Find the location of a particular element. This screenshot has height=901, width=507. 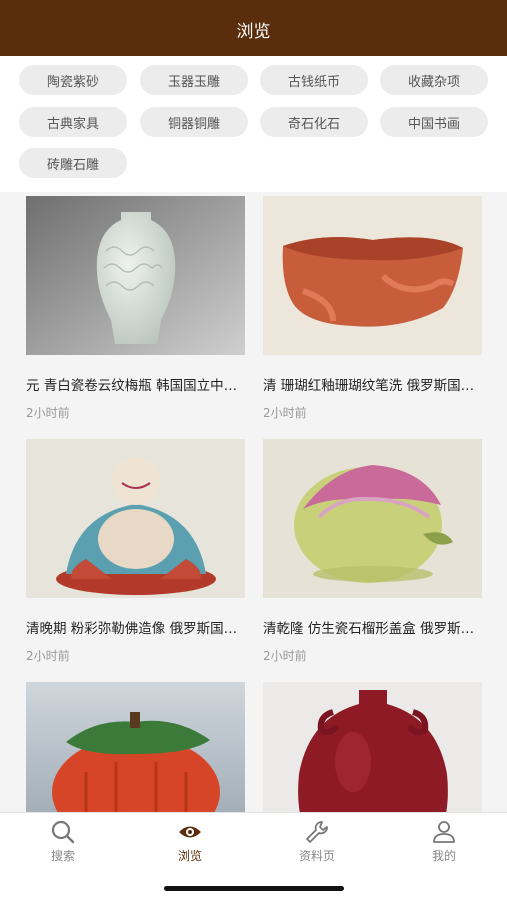

eye-icon is located at coordinates (190, 832).